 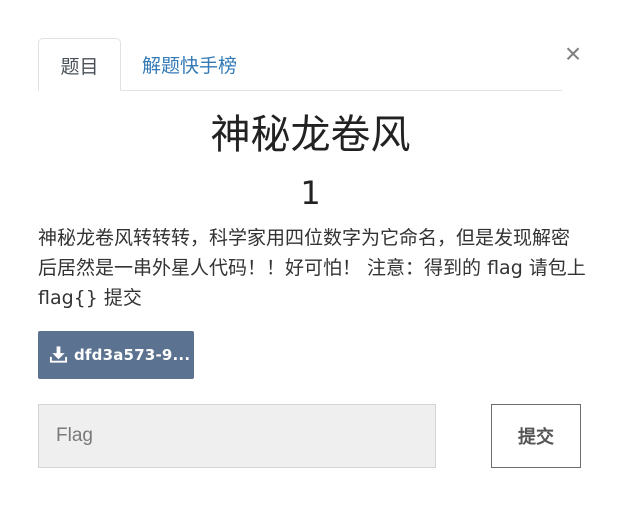 What do you see at coordinates (536, 436) in the screenshot?
I see `submit-button: 提交` at bounding box center [536, 436].